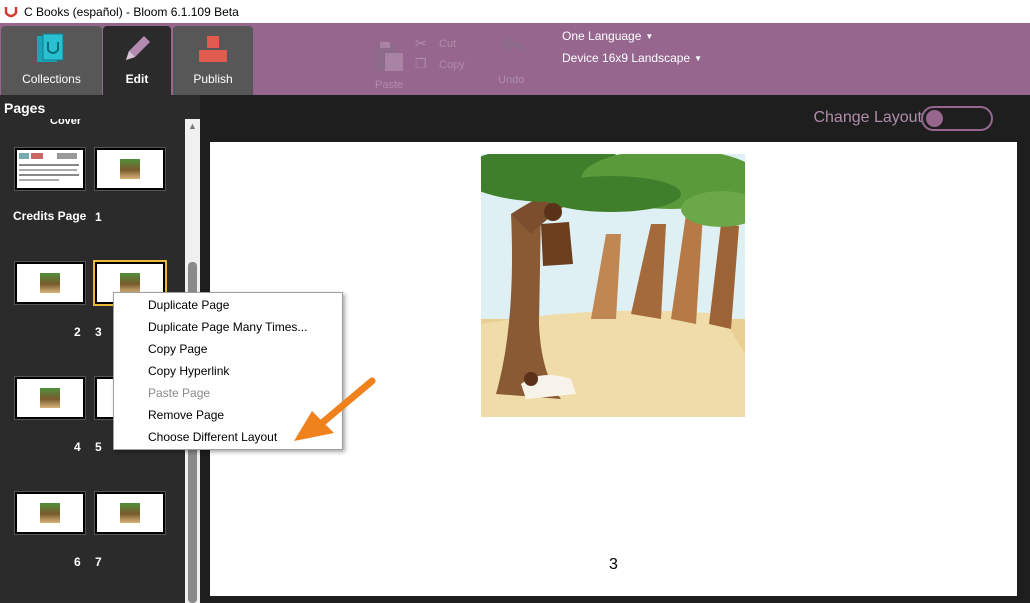 Image resolution: width=1030 pixels, height=603 pixels. I want to click on toggle-knob, so click(934, 118).